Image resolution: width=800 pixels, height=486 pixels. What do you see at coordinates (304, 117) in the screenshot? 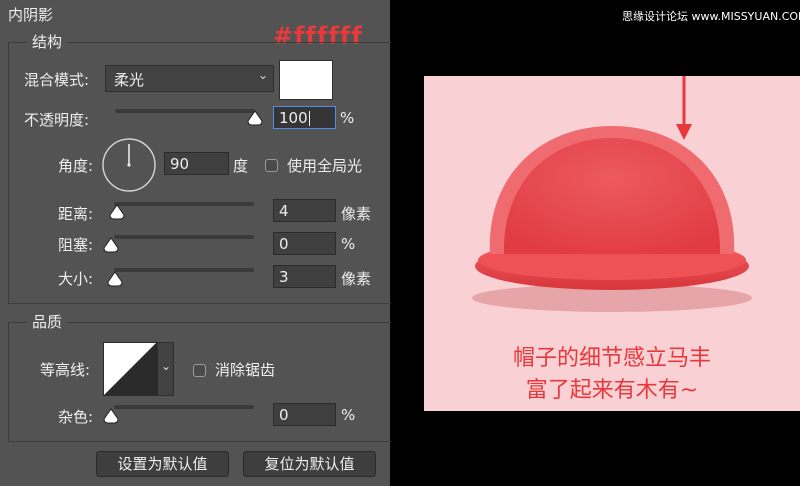
I see `opacity-input: 100` at bounding box center [304, 117].